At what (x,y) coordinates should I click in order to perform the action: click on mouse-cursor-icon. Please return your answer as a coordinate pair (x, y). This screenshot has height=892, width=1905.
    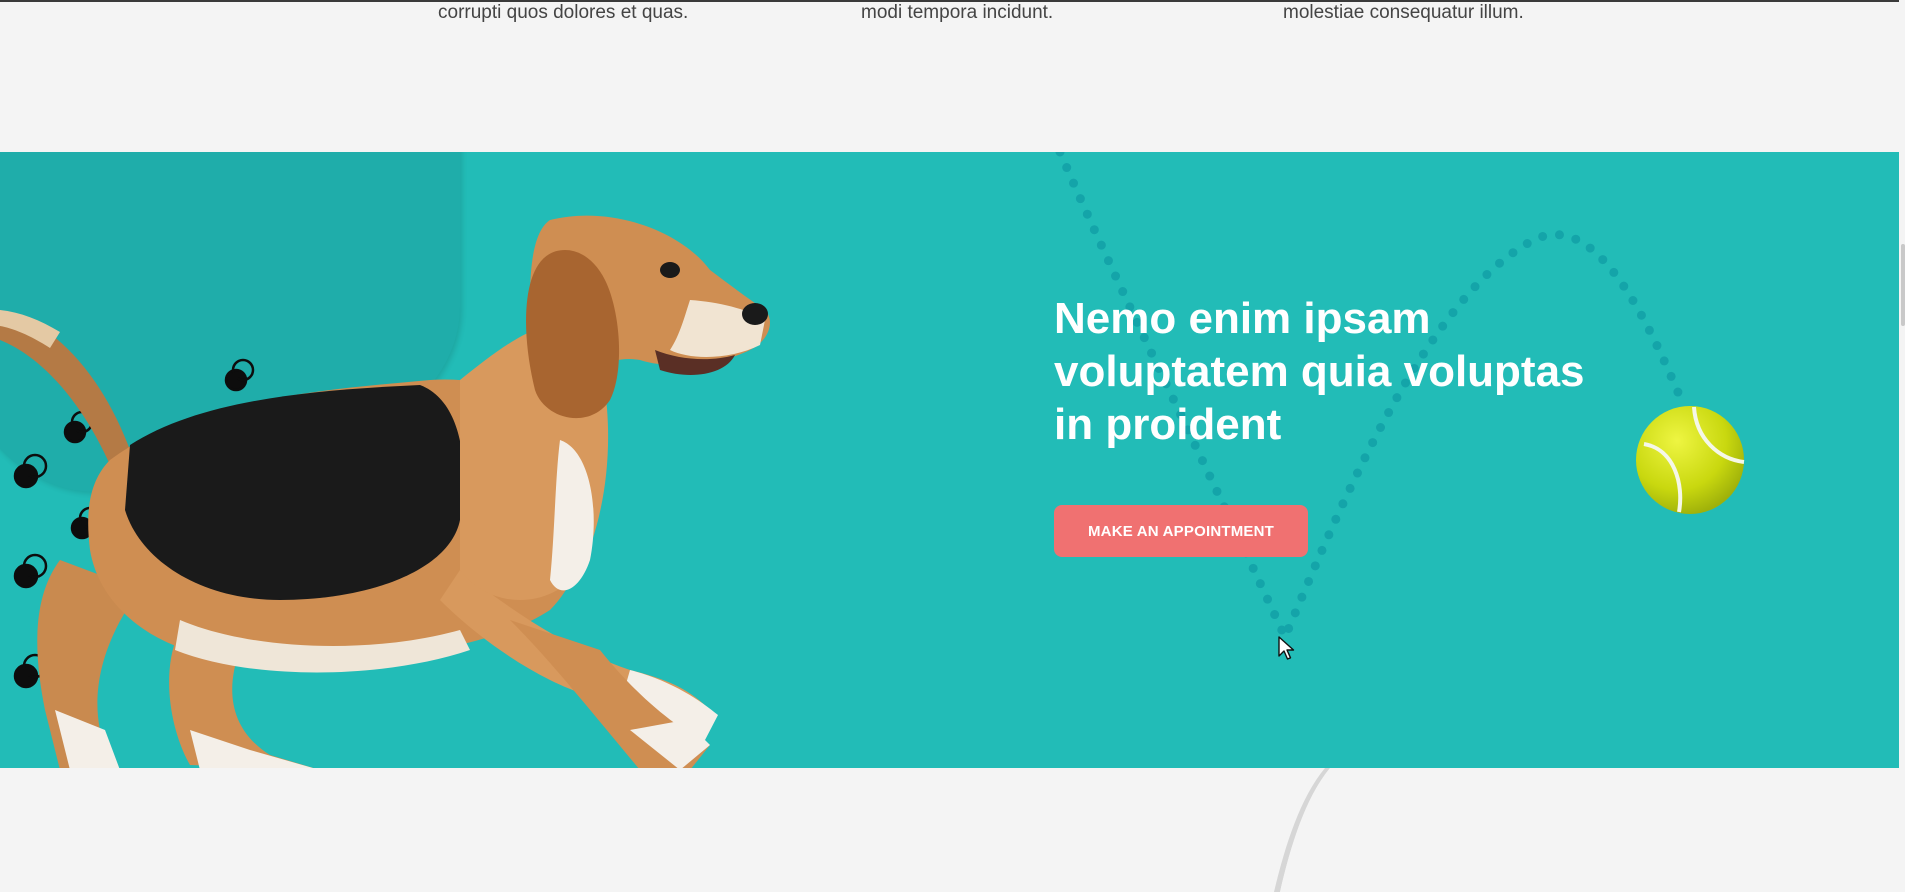
    Looking at the image, I should click on (1286, 648).